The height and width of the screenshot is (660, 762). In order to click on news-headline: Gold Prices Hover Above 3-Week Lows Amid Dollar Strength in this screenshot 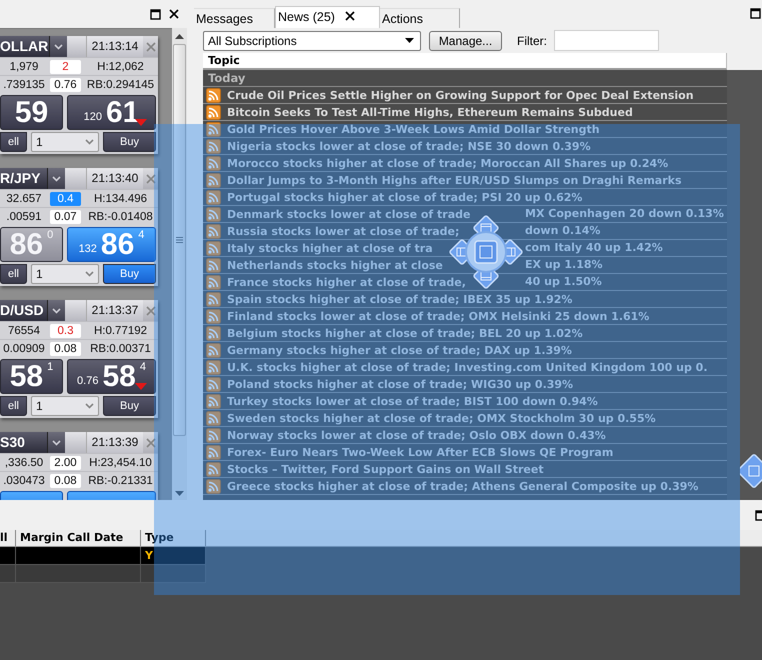, I will do `click(413, 129)`.